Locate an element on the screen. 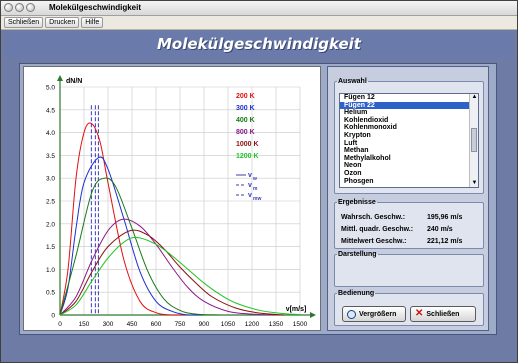  gas-list-item: Methan is located at coordinates (409, 151).